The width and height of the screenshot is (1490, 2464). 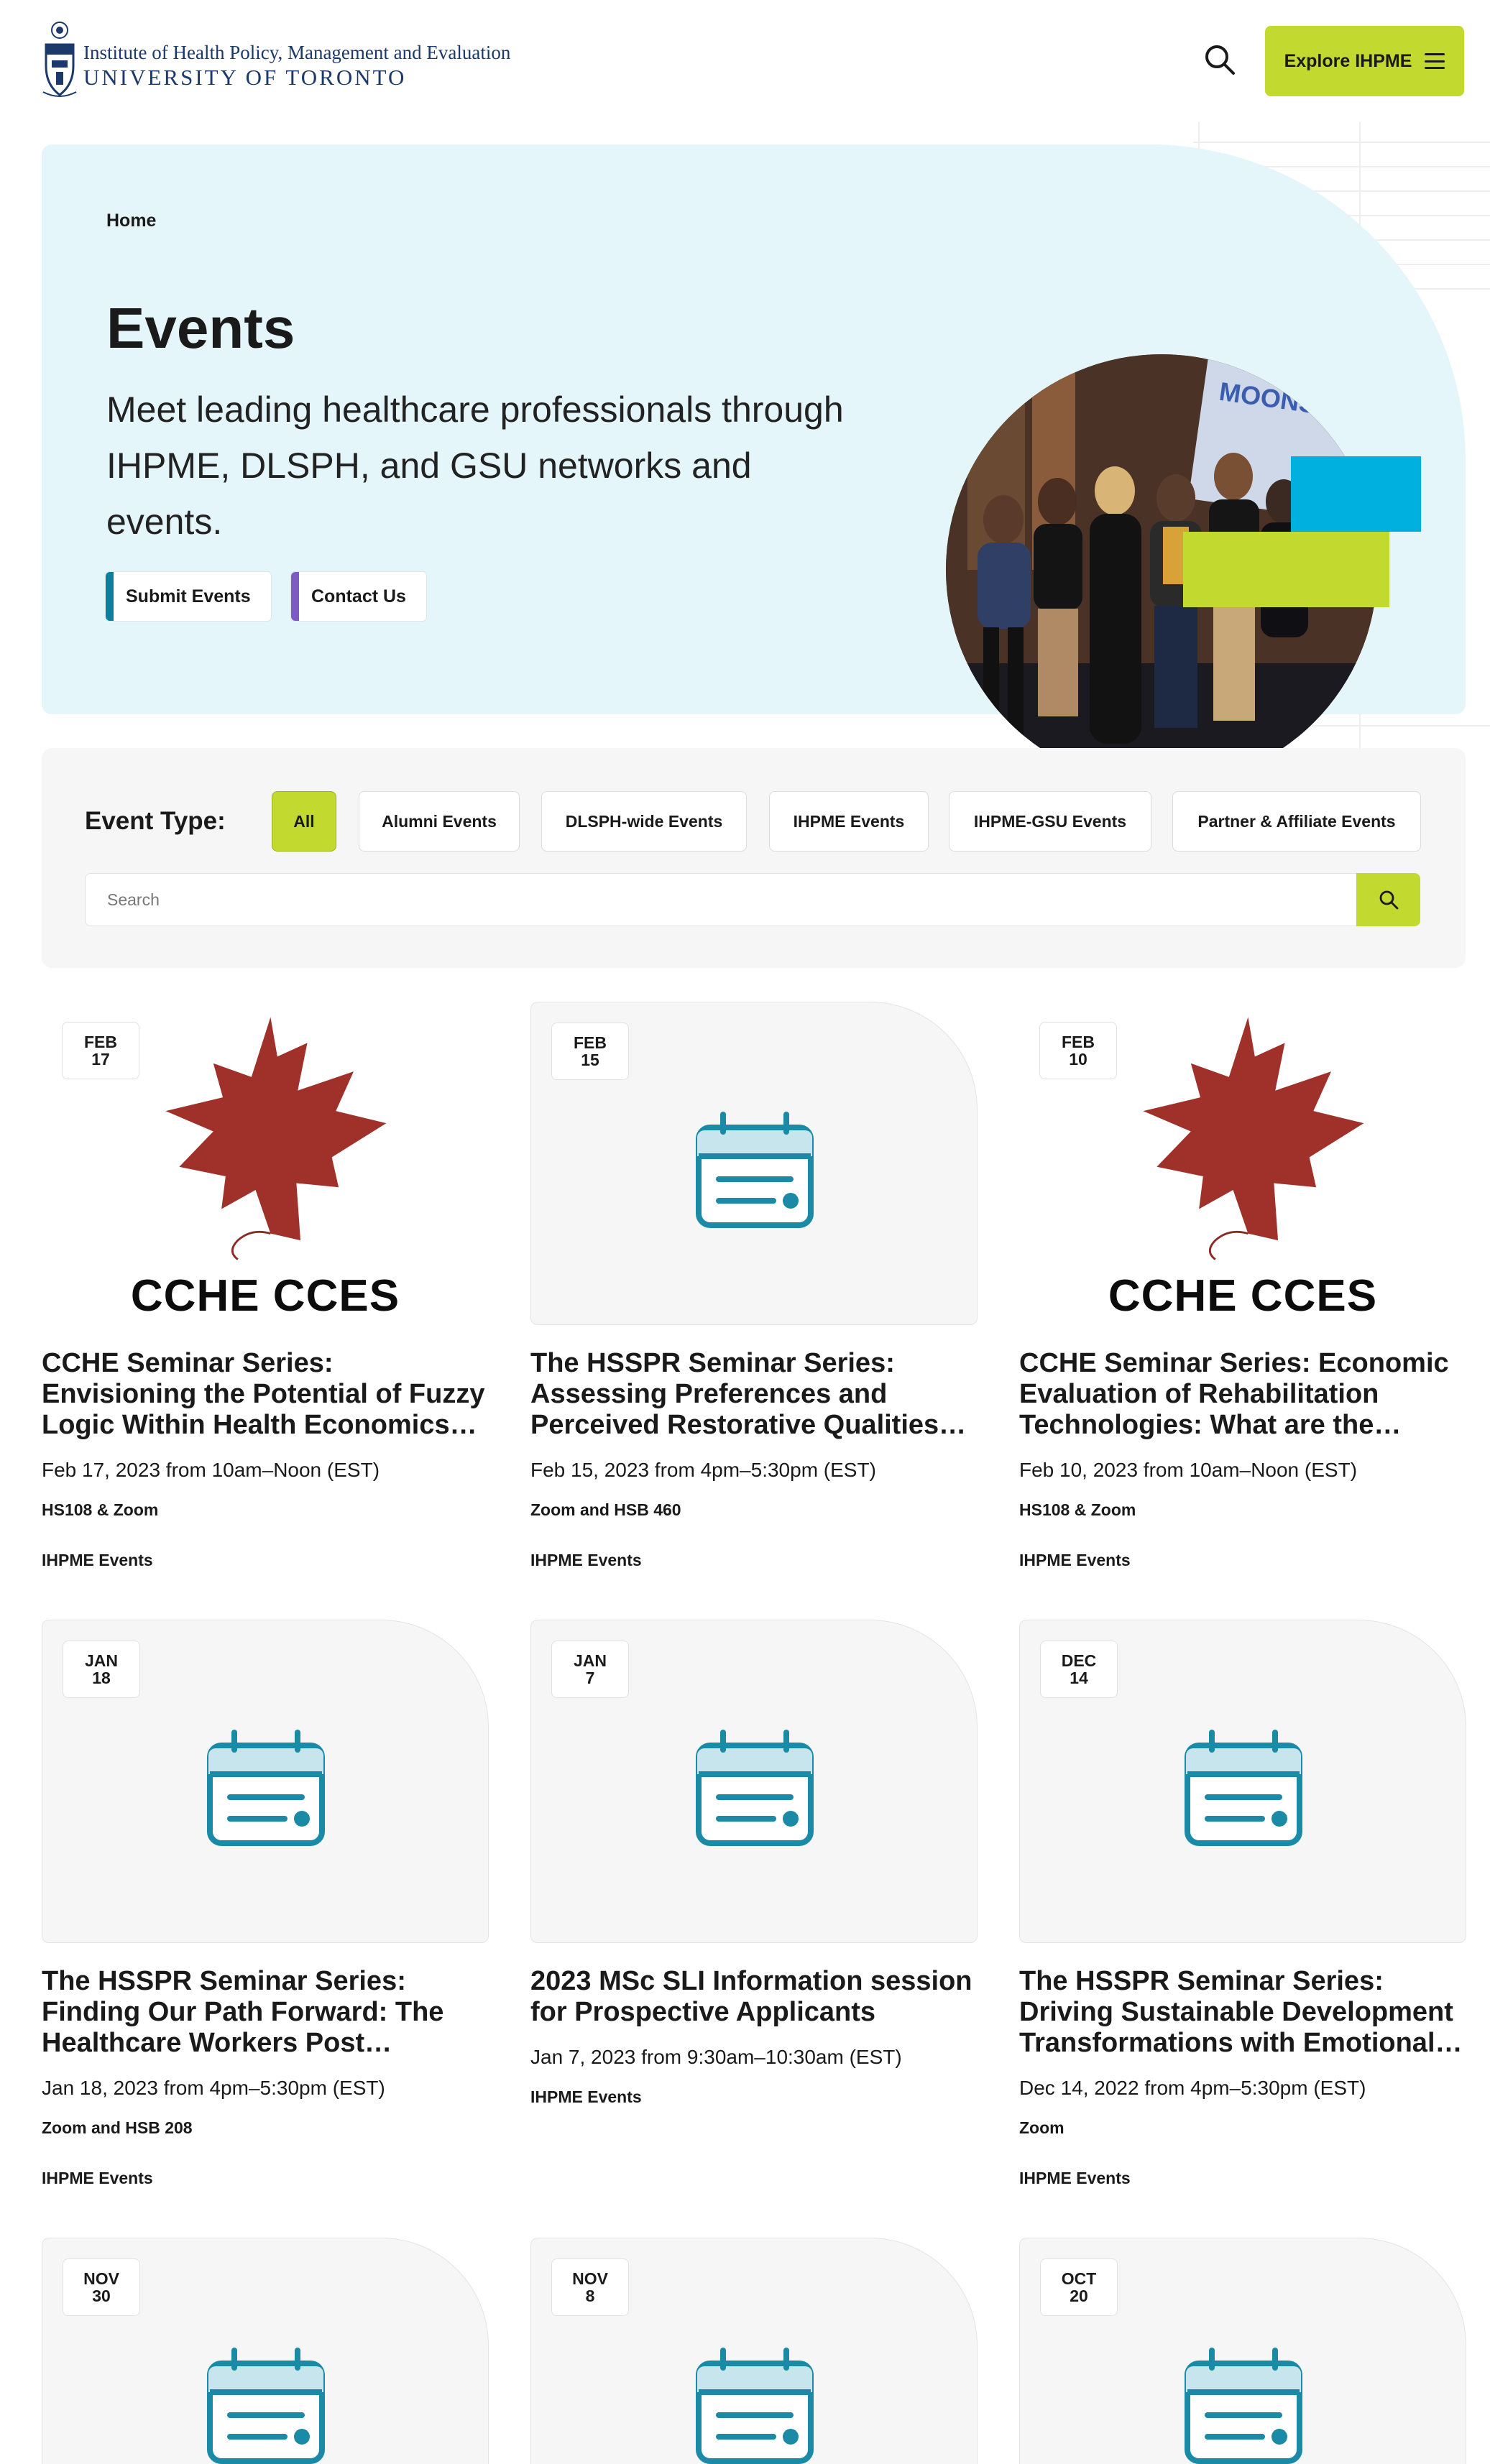 I want to click on date-day: 20, so click(x=1079, y=2296).